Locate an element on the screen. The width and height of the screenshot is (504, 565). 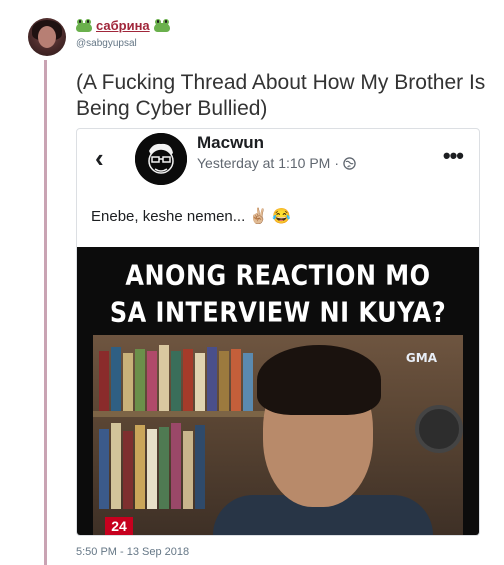
post-meta: Yesterday at 1:10 PM · is located at coordinates (276, 163).